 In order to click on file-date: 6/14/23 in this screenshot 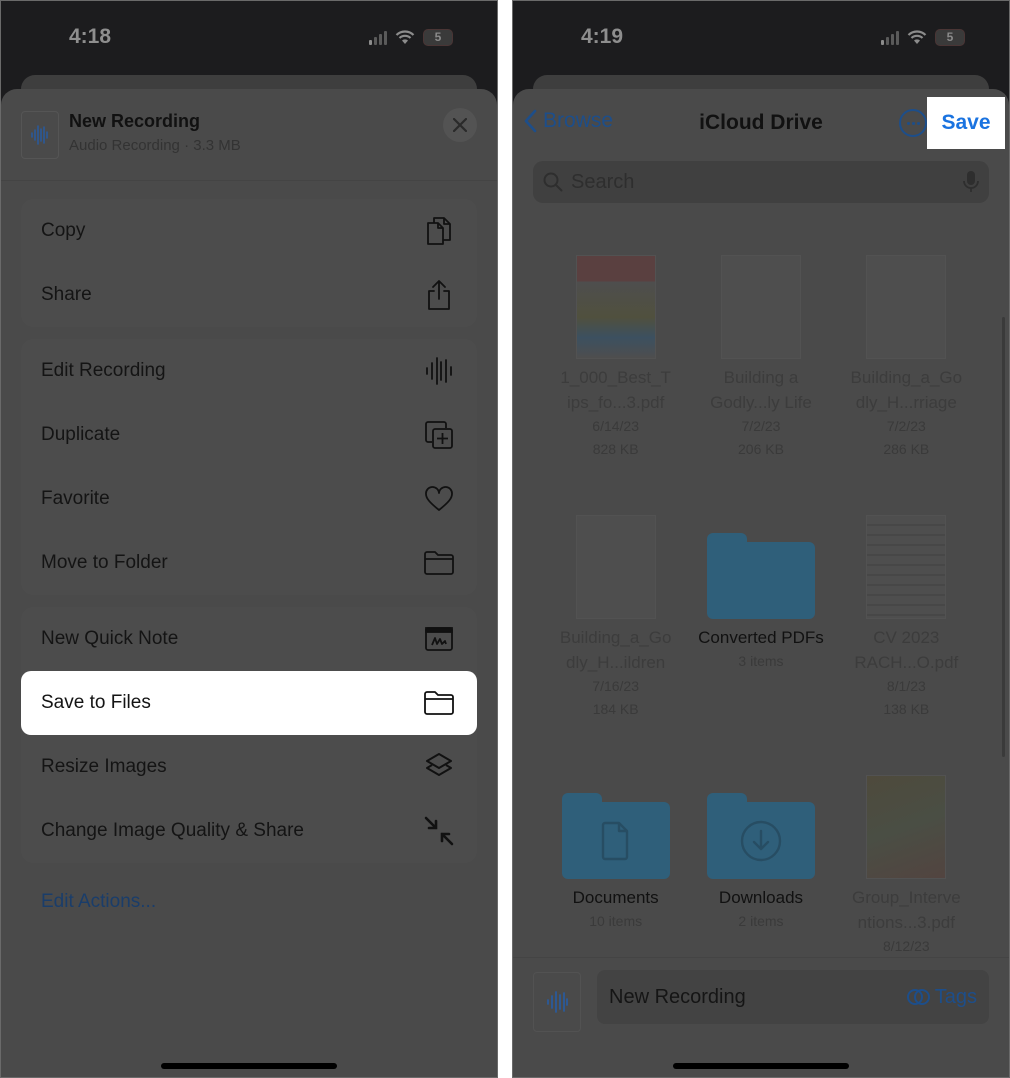, I will do `click(616, 426)`.